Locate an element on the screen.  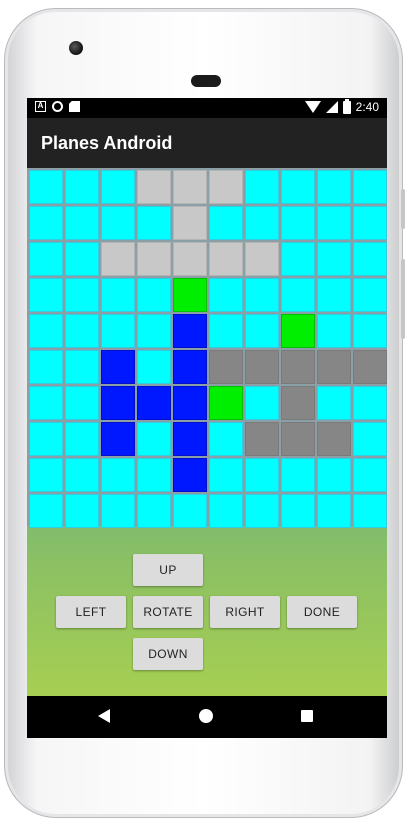
home-icon is located at coordinates (206, 716).